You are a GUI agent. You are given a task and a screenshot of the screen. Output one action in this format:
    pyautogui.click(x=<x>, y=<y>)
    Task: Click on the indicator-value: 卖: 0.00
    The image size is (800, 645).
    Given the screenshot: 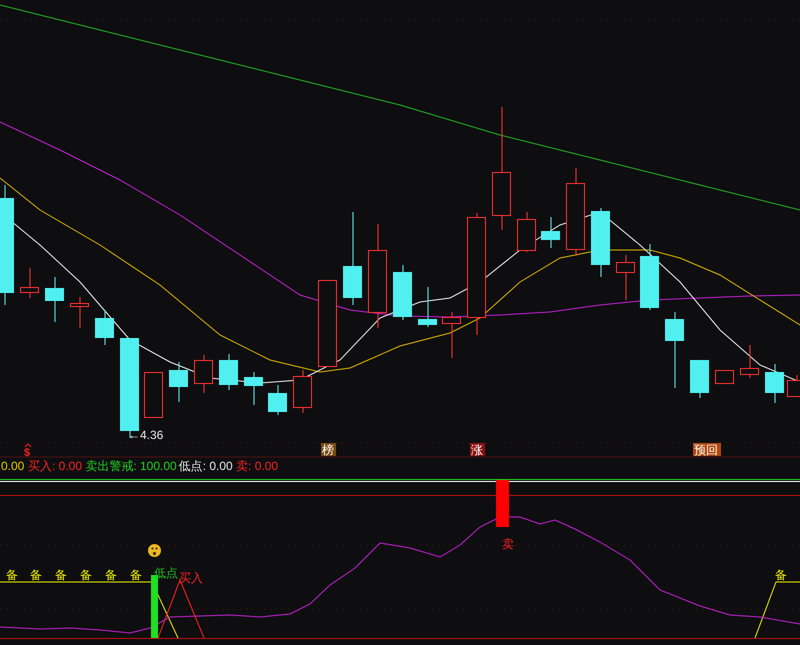 What is the action you would take?
    pyautogui.click(x=257, y=466)
    